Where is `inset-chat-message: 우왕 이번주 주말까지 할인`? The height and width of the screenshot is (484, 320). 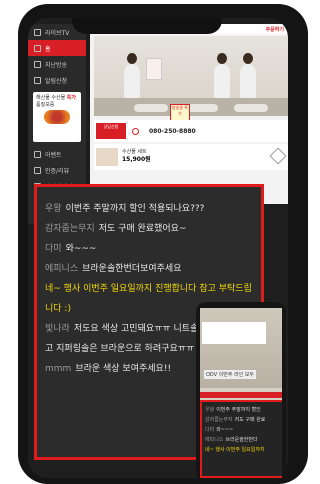
inset-chat-message: 우왕 이번주 주말까지 할인 is located at coordinates (243, 410).